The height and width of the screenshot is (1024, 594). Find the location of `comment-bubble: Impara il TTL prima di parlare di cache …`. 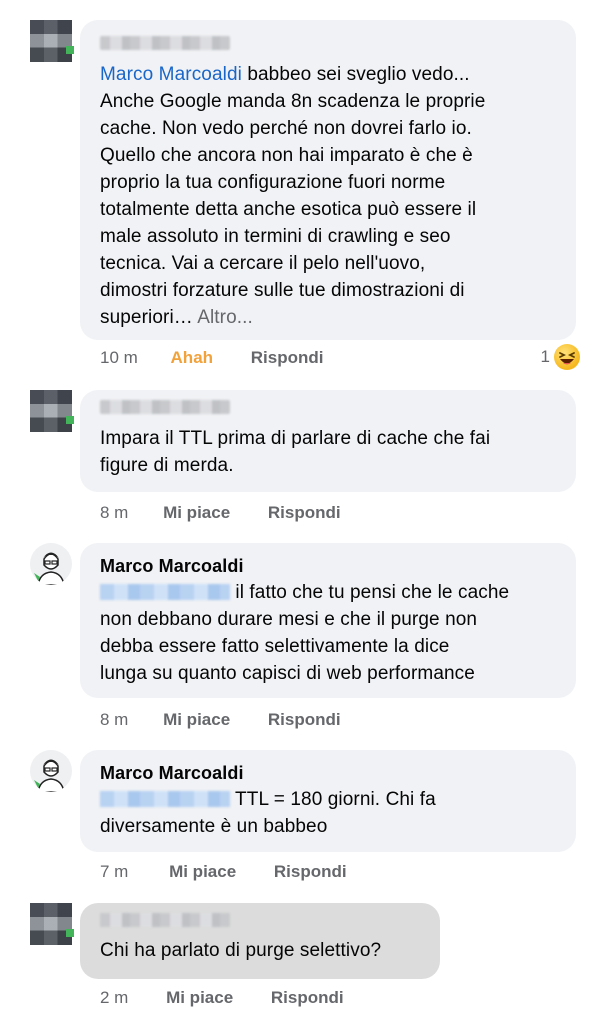

comment-bubble: Impara il TTL prima di parlare di cache … is located at coordinates (328, 441).